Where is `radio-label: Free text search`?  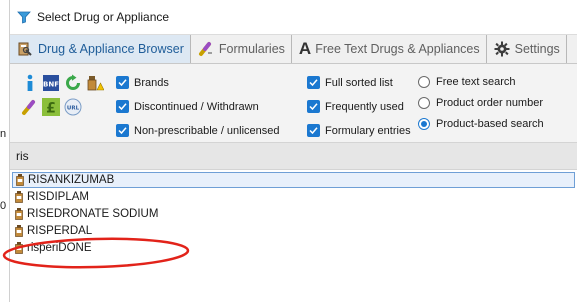 radio-label: Free text search is located at coordinates (476, 82).